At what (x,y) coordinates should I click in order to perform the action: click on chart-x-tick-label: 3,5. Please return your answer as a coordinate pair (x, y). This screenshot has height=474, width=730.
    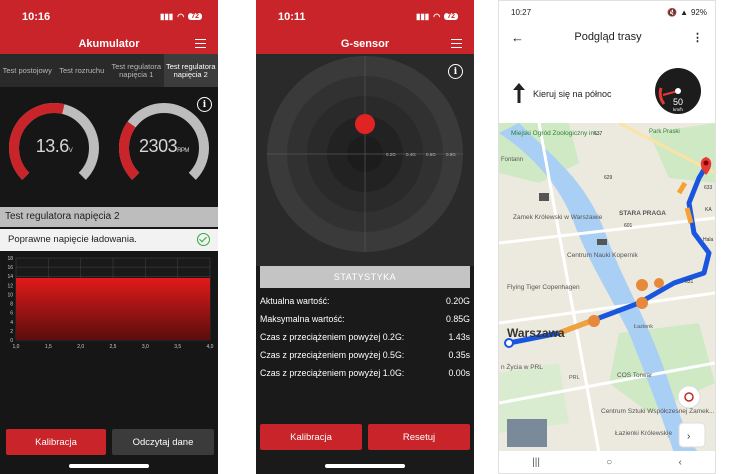
    Looking at the image, I should click on (177, 347).